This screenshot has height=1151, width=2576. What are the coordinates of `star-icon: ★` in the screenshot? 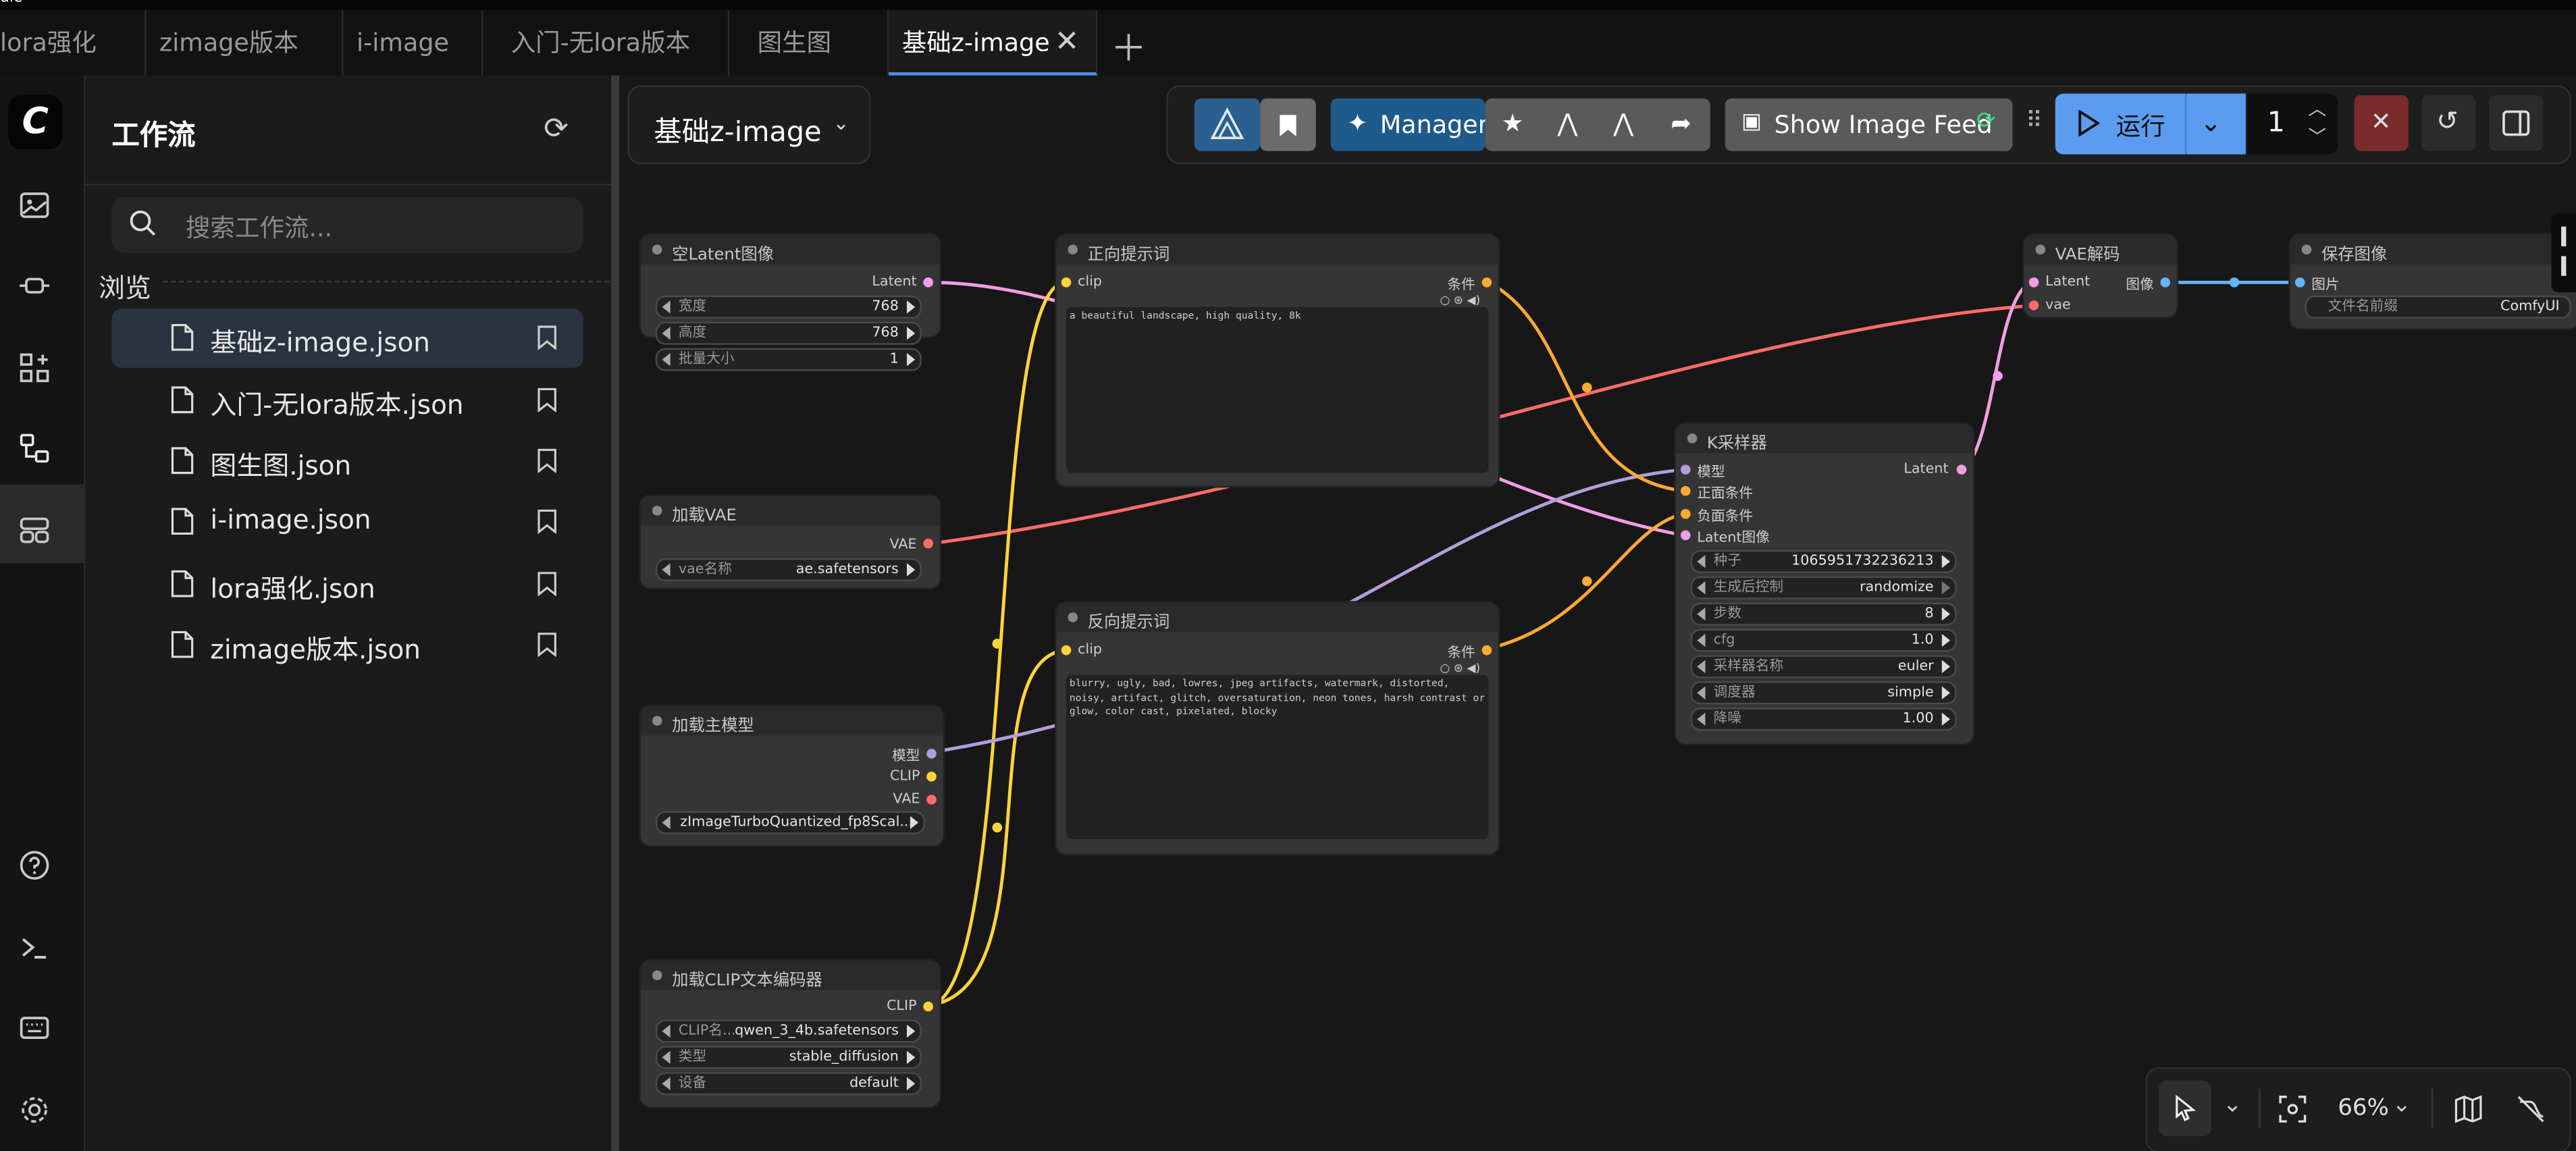 It's located at (1513, 123).